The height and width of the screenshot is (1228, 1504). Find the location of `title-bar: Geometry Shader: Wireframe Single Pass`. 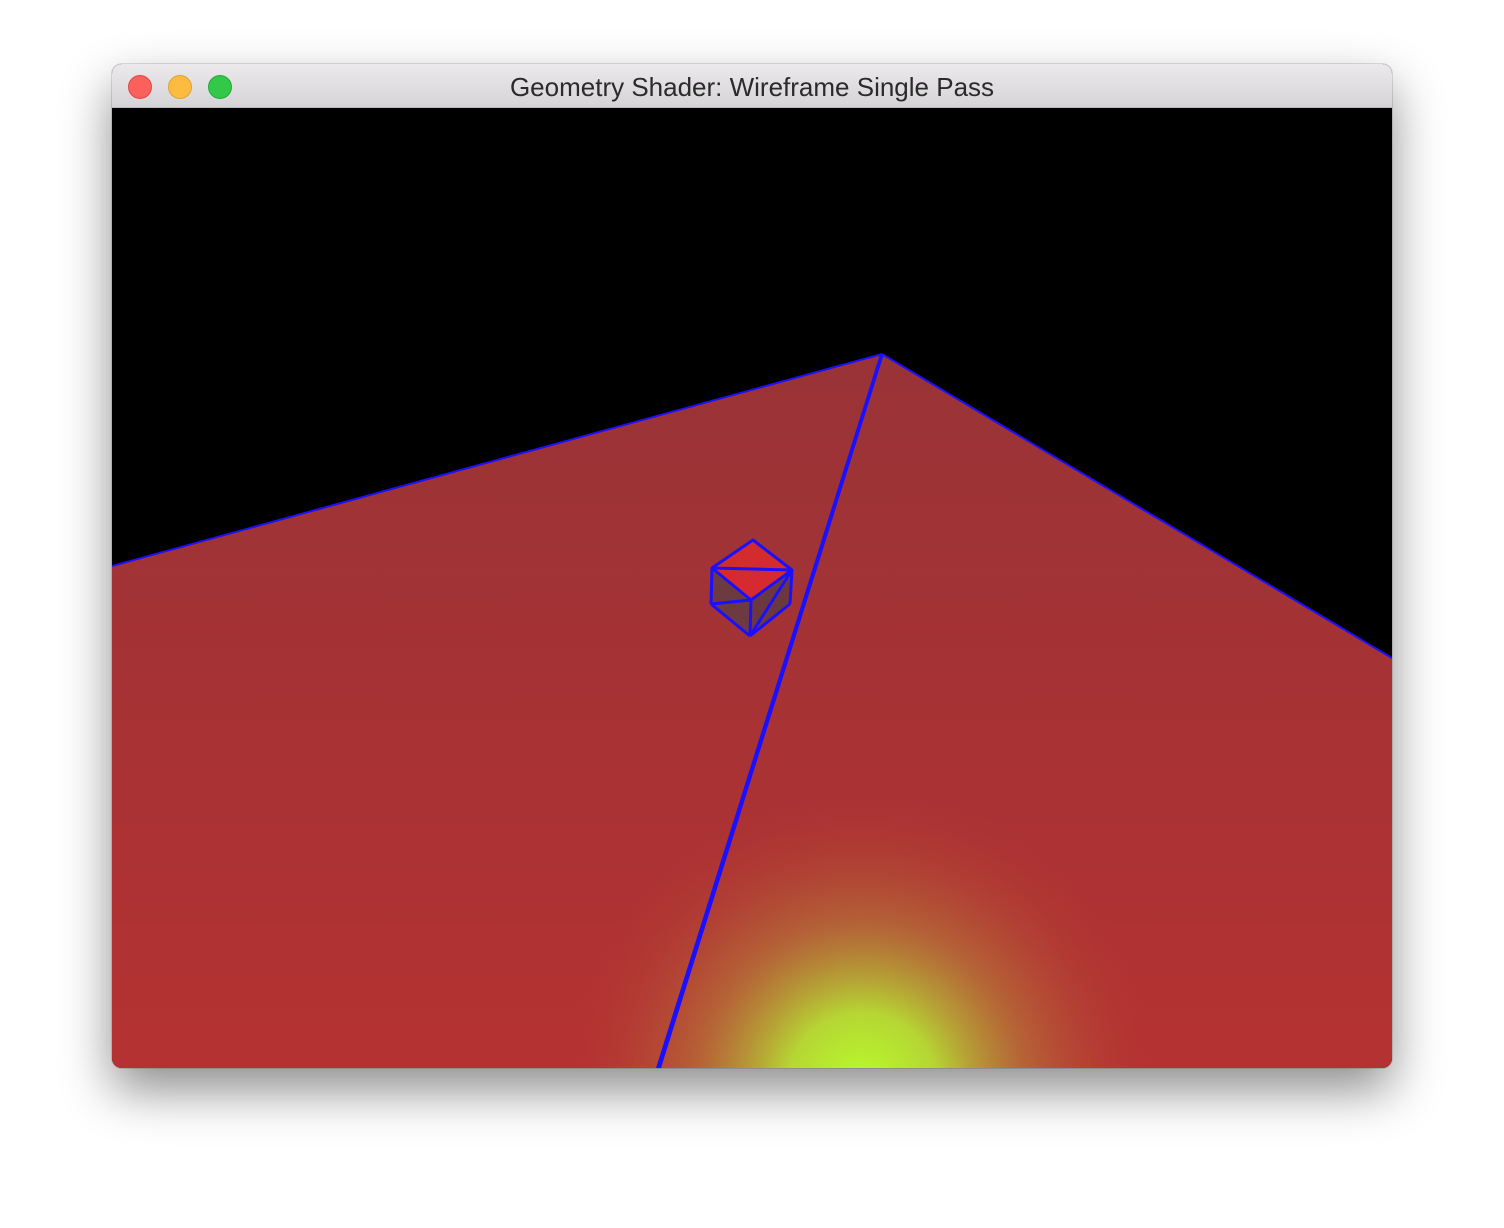

title-bar: Geometry Shader: Wireframe Single Pass is located at coordinates (752, 86).